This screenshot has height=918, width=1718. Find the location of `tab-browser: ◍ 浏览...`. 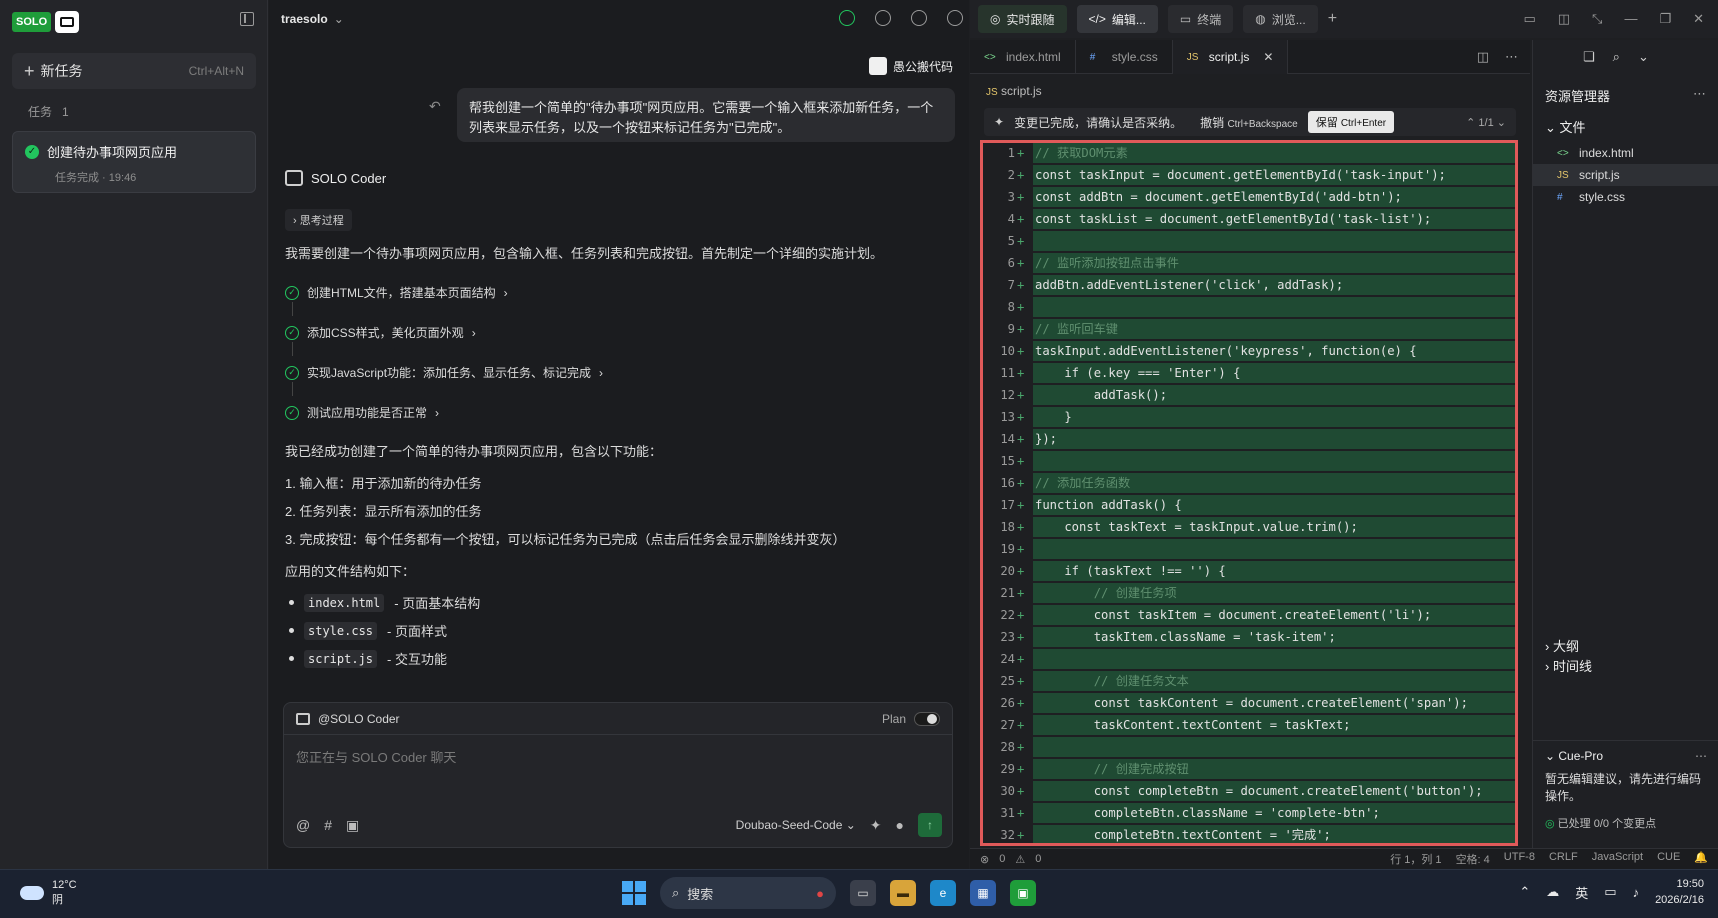

tab-browser: ◍ 浏览... is located at coordinates (1280, 19).